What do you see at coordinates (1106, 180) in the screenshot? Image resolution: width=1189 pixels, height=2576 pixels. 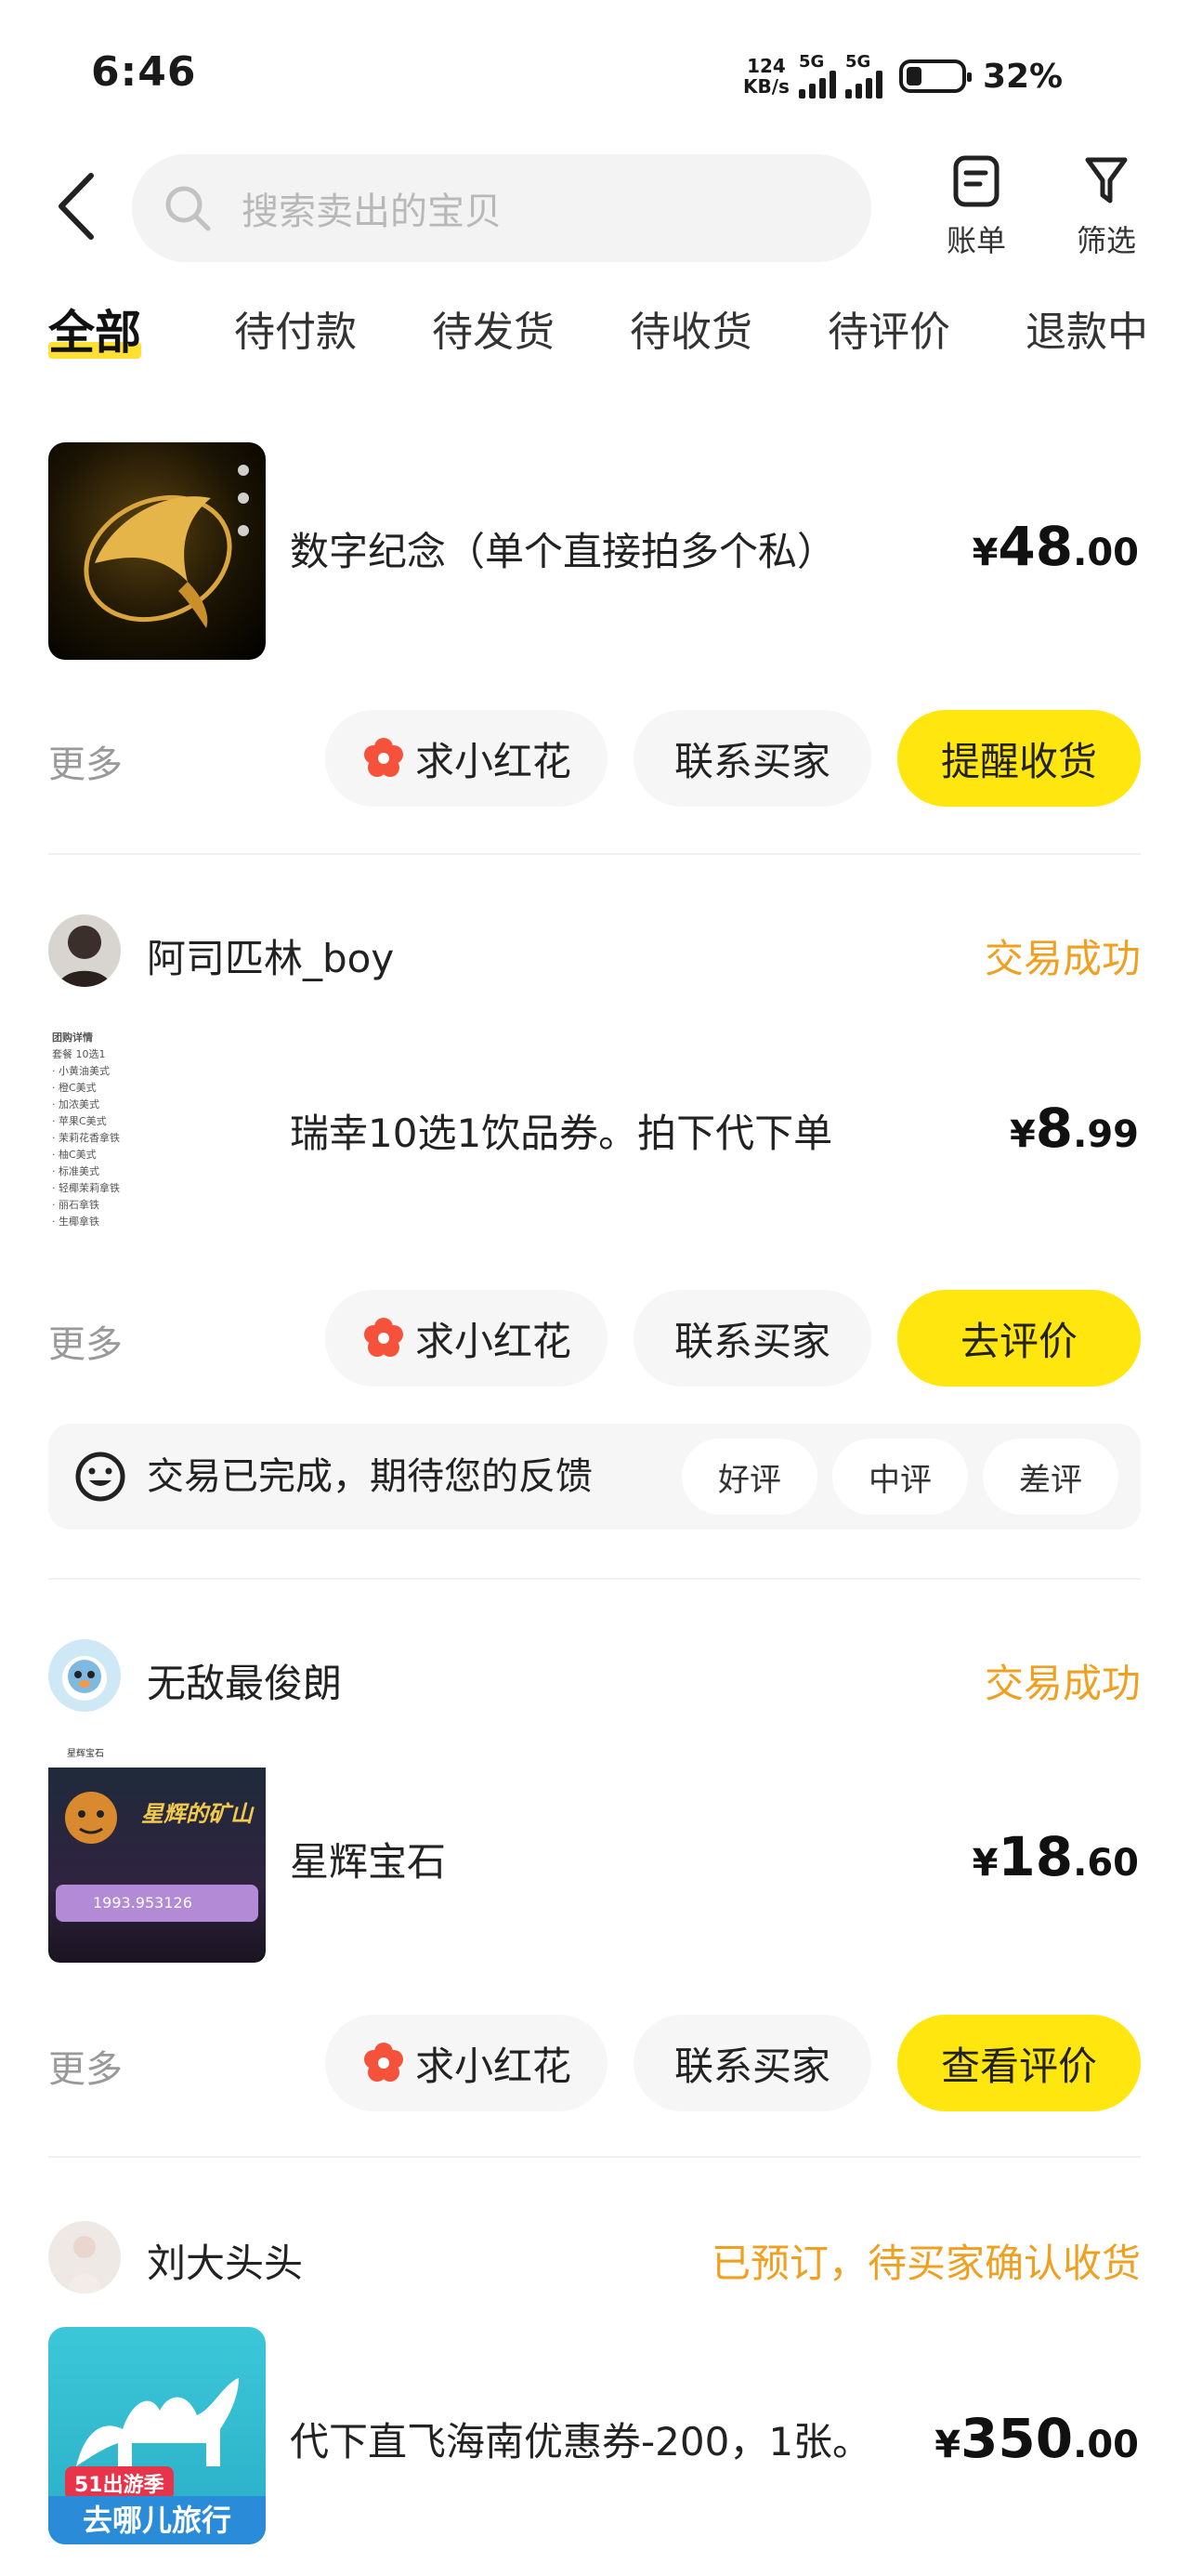 I see `filter-icon` at bounding box center [1106, 180].